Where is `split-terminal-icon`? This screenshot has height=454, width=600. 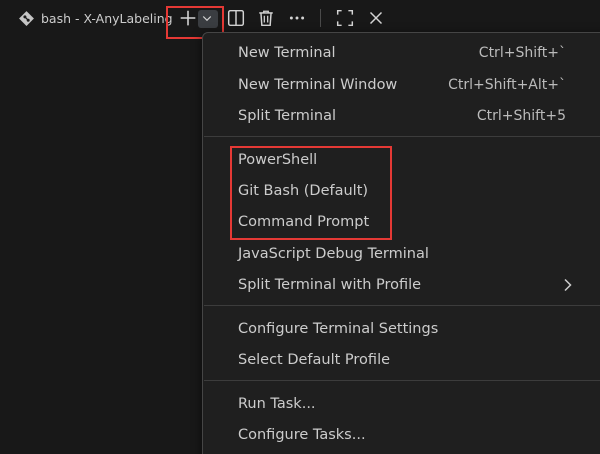
split-terminal-icon is located at coordinates (236, 18).